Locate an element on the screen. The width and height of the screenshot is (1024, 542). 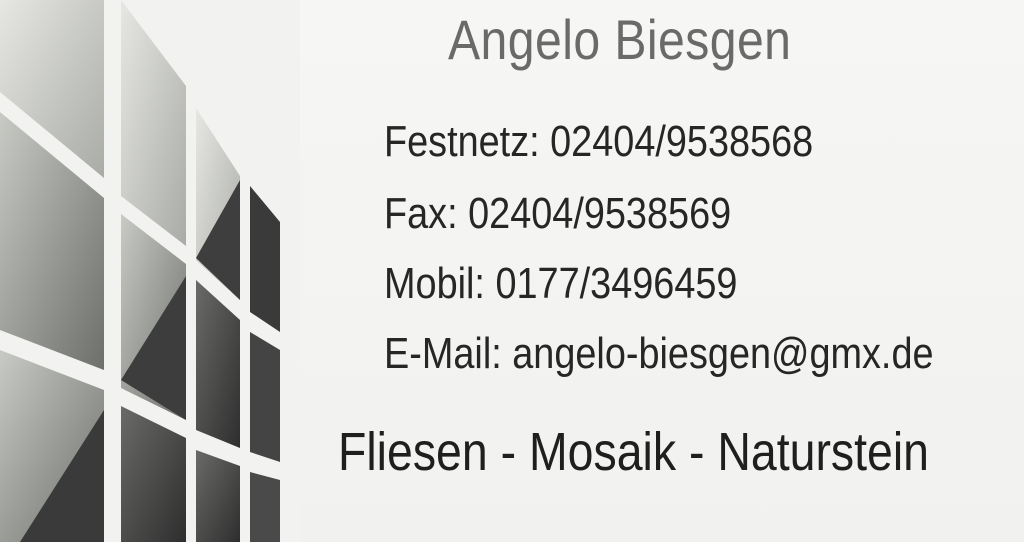
fax-label: Fax: is located at coordinates (426, 213).